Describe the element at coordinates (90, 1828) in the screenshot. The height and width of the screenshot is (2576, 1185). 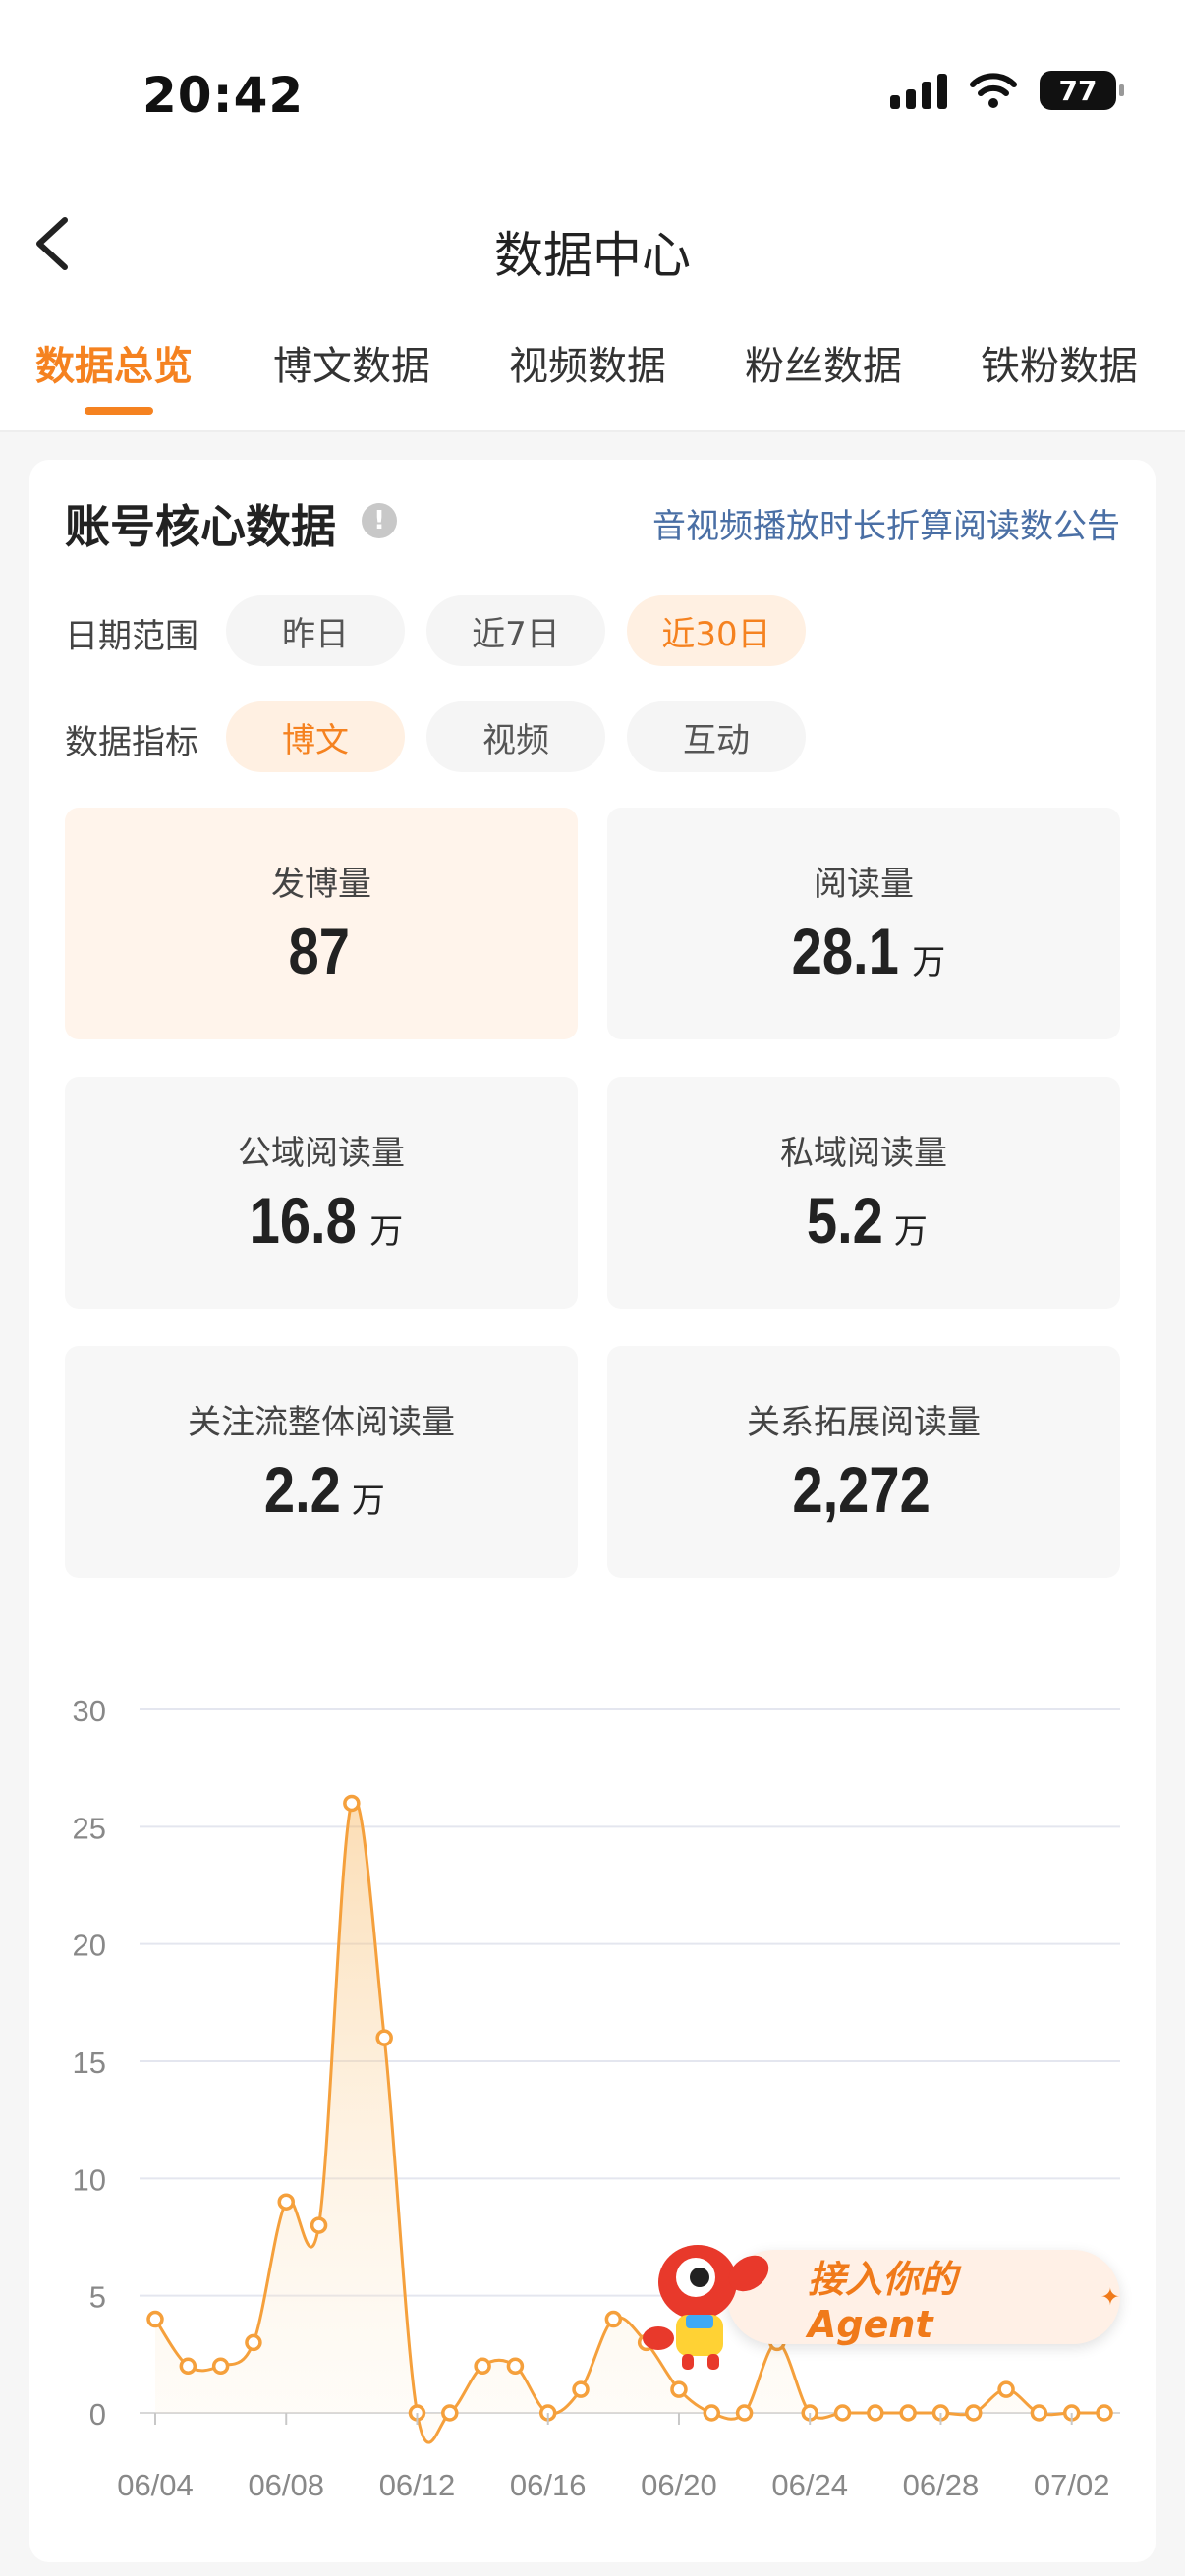
I see `y-tick-label: 25` at that location.